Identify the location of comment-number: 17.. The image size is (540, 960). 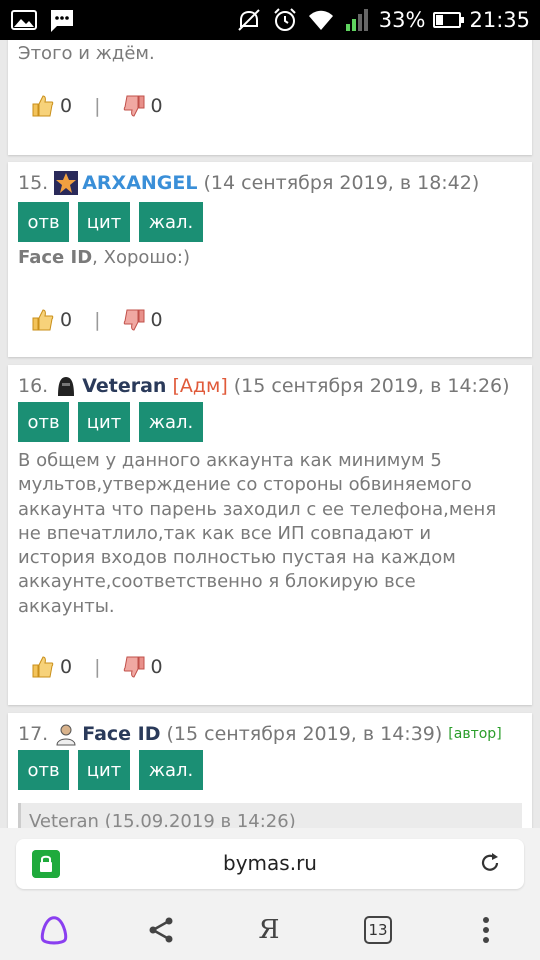
(33, 734).